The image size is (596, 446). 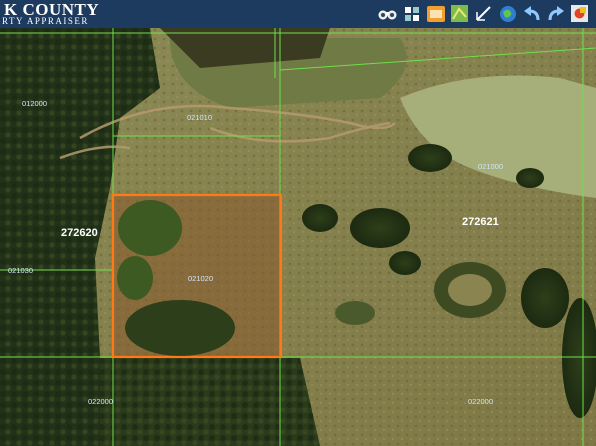 I want to click on county-subtitle: RTY APPRAISER, so click(x=45, y=21).